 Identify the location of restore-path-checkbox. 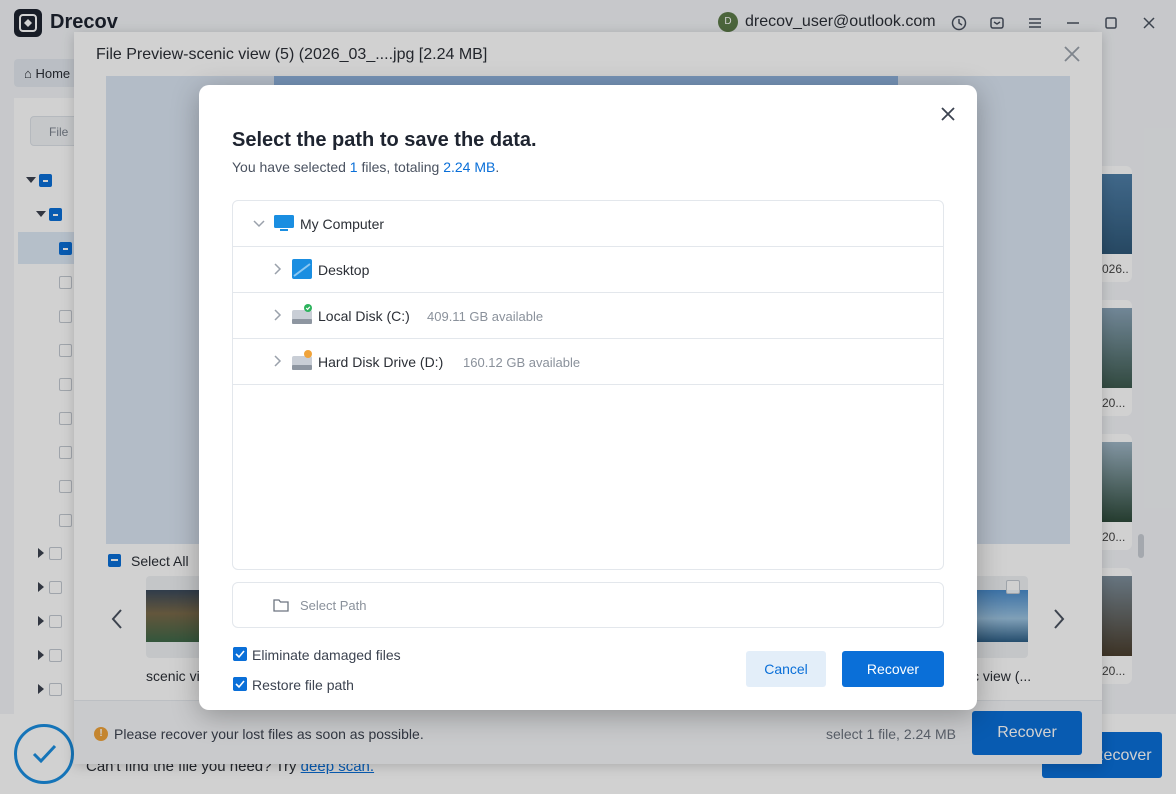
(240, 684).